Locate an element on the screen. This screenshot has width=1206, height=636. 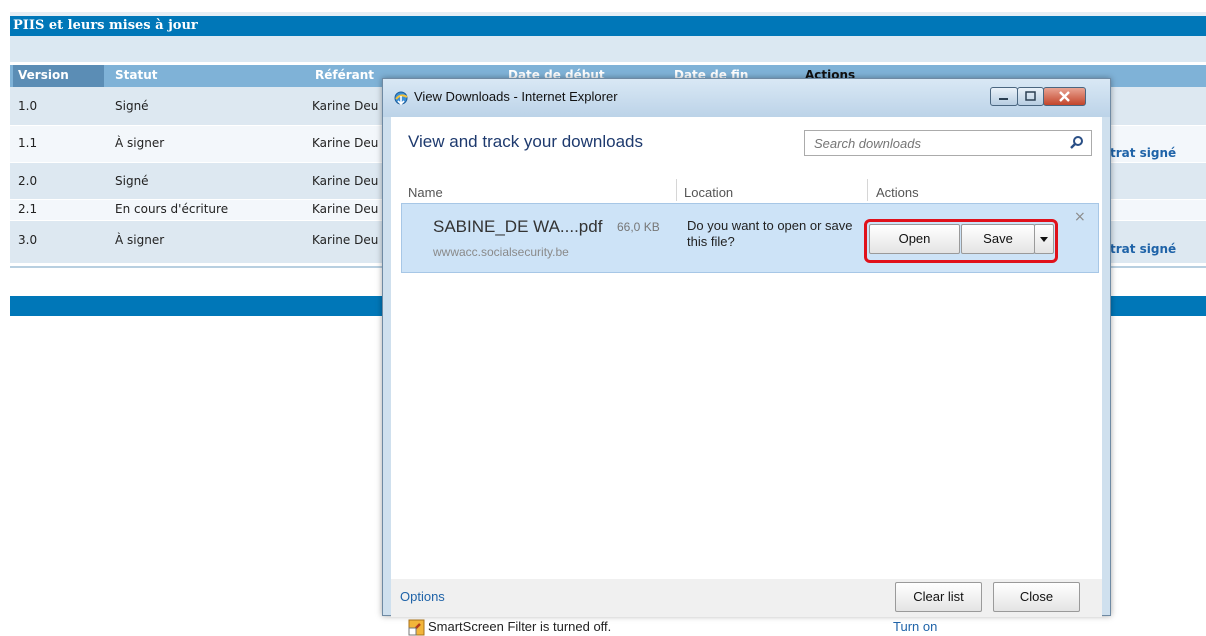
col-header-statut: Statut is located at coordinates (136, 75).